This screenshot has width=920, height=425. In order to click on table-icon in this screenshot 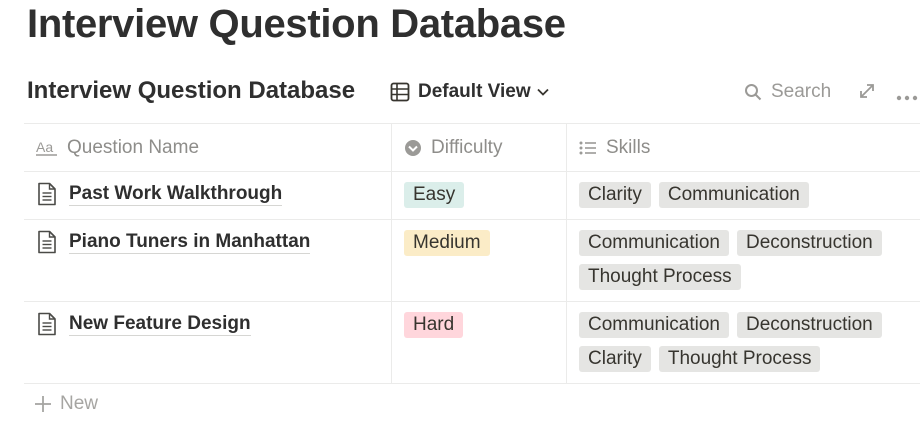, I will do `click(400, 92)`.